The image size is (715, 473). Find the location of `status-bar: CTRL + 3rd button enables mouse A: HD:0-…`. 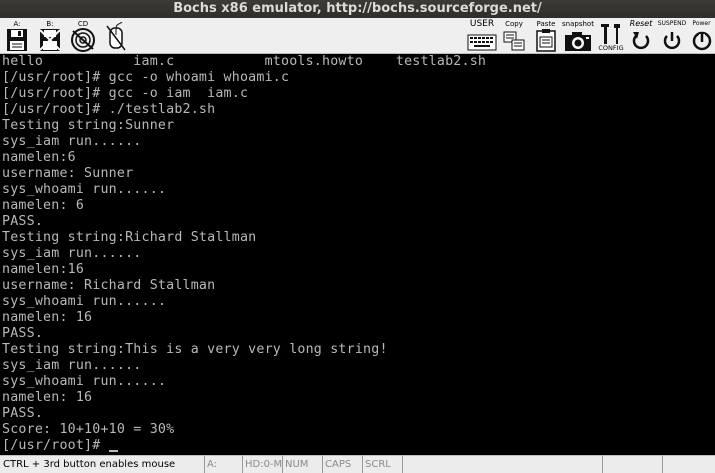

status-bar: CTRL + 3rd button enables mouse A: HD:0-… is located at coordinates (357, 464).